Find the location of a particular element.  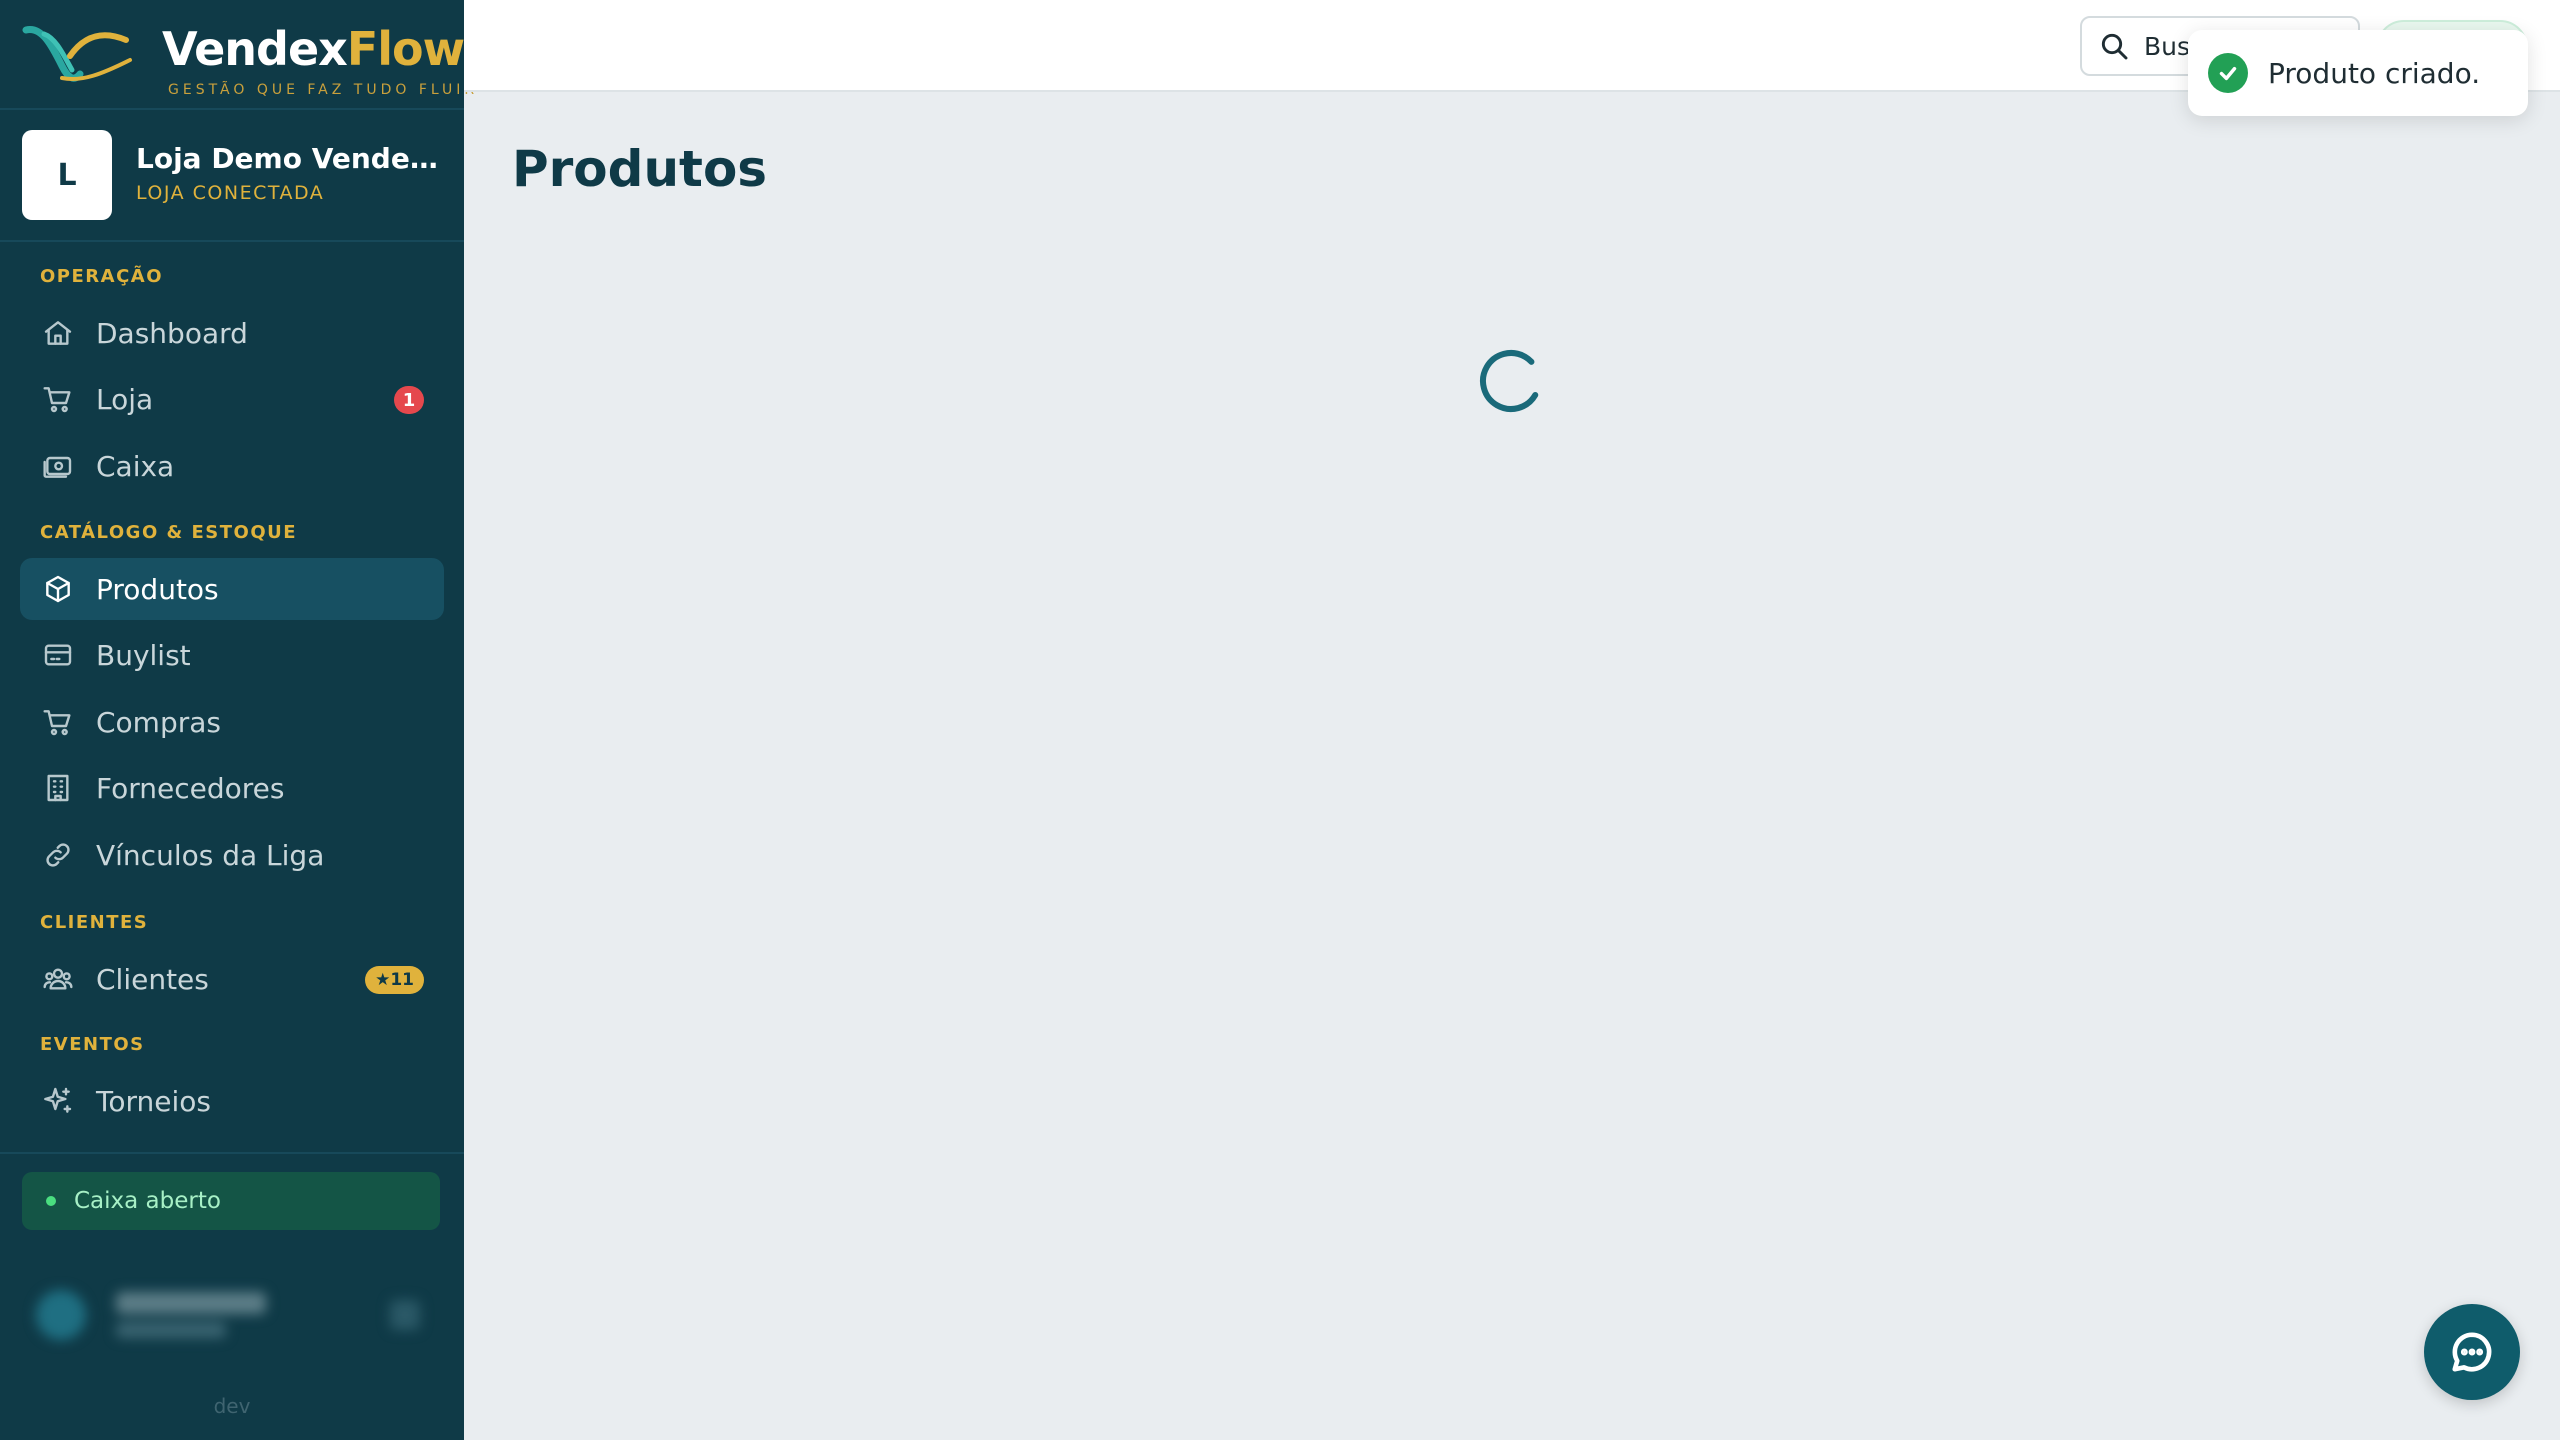

sidebar-item-dashboard: Dashboard is located at coordinates (232, 333).